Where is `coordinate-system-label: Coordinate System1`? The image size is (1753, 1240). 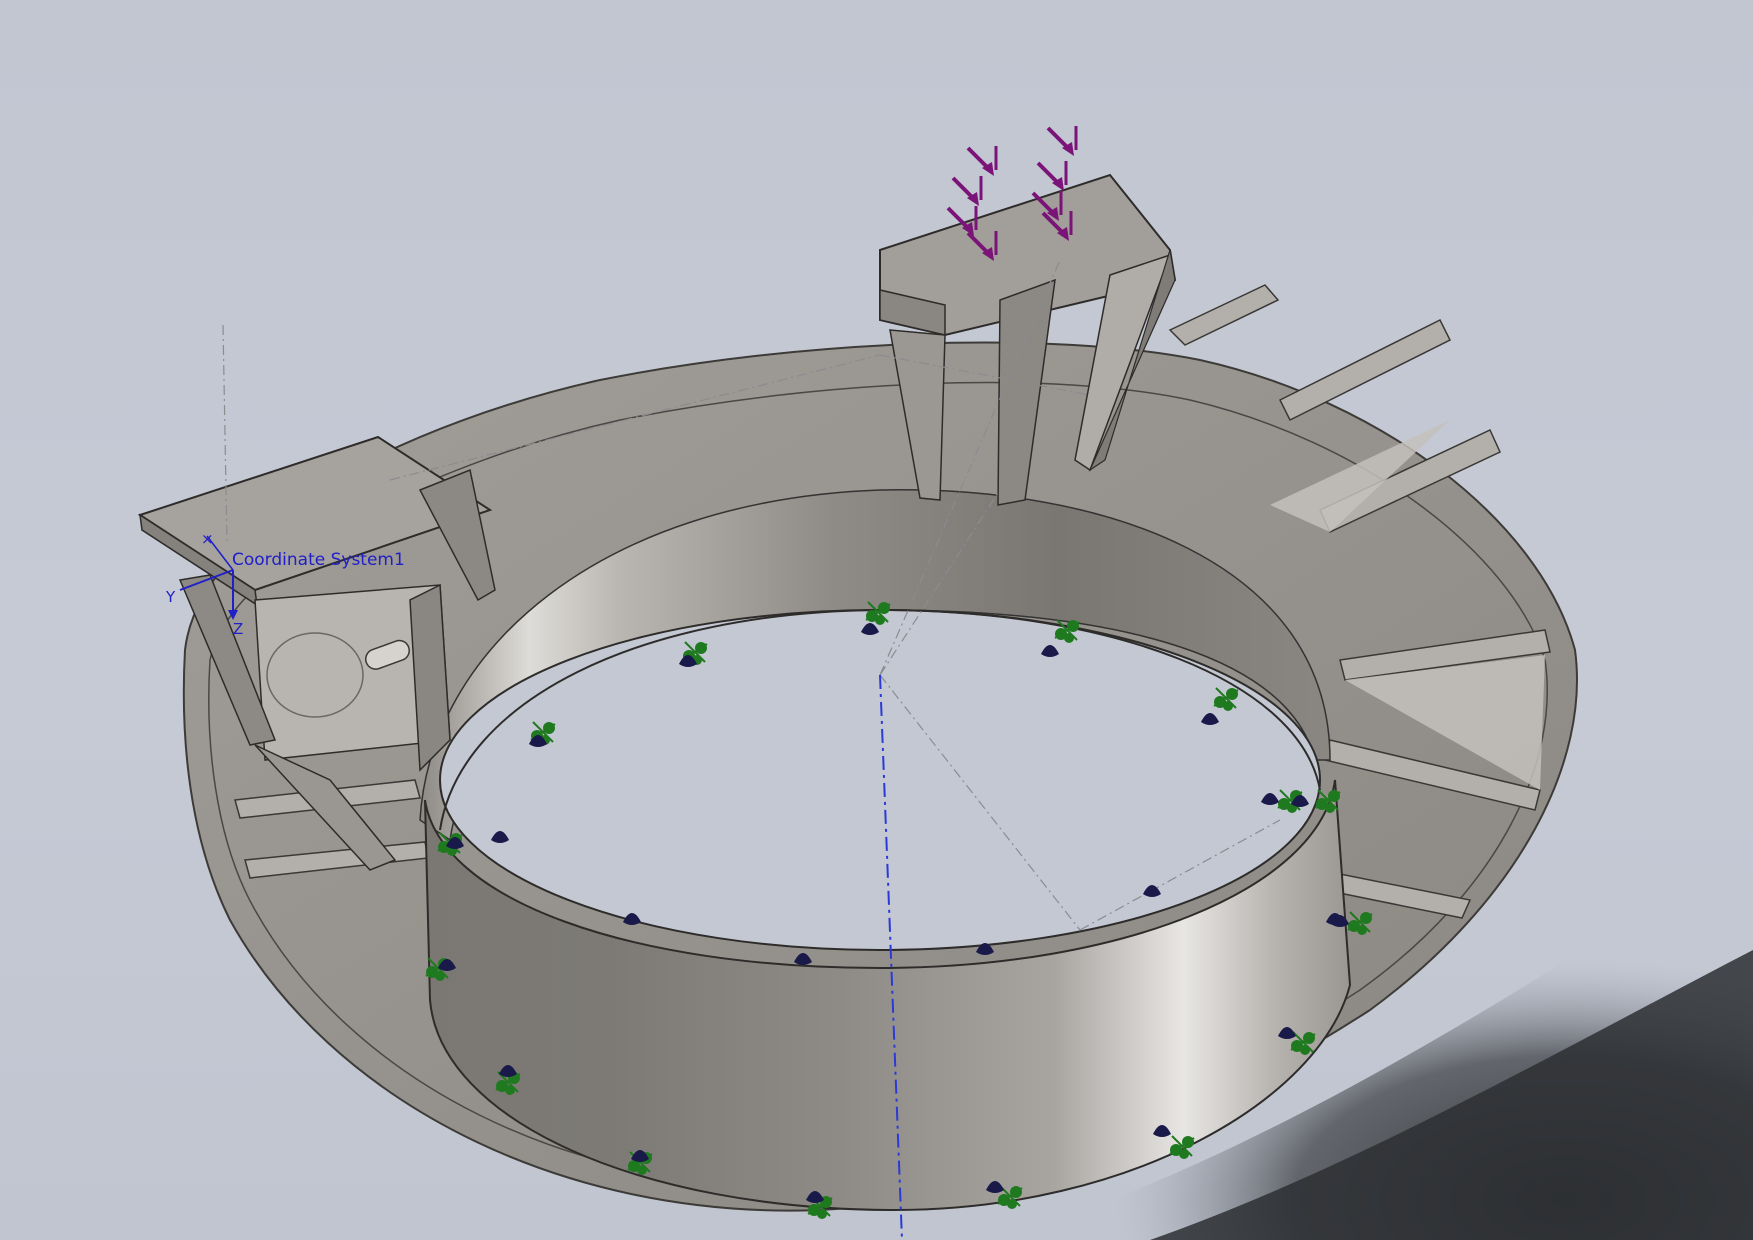
coordinate-system-label: Coordinate System1 is located at coordinates (318, 560).